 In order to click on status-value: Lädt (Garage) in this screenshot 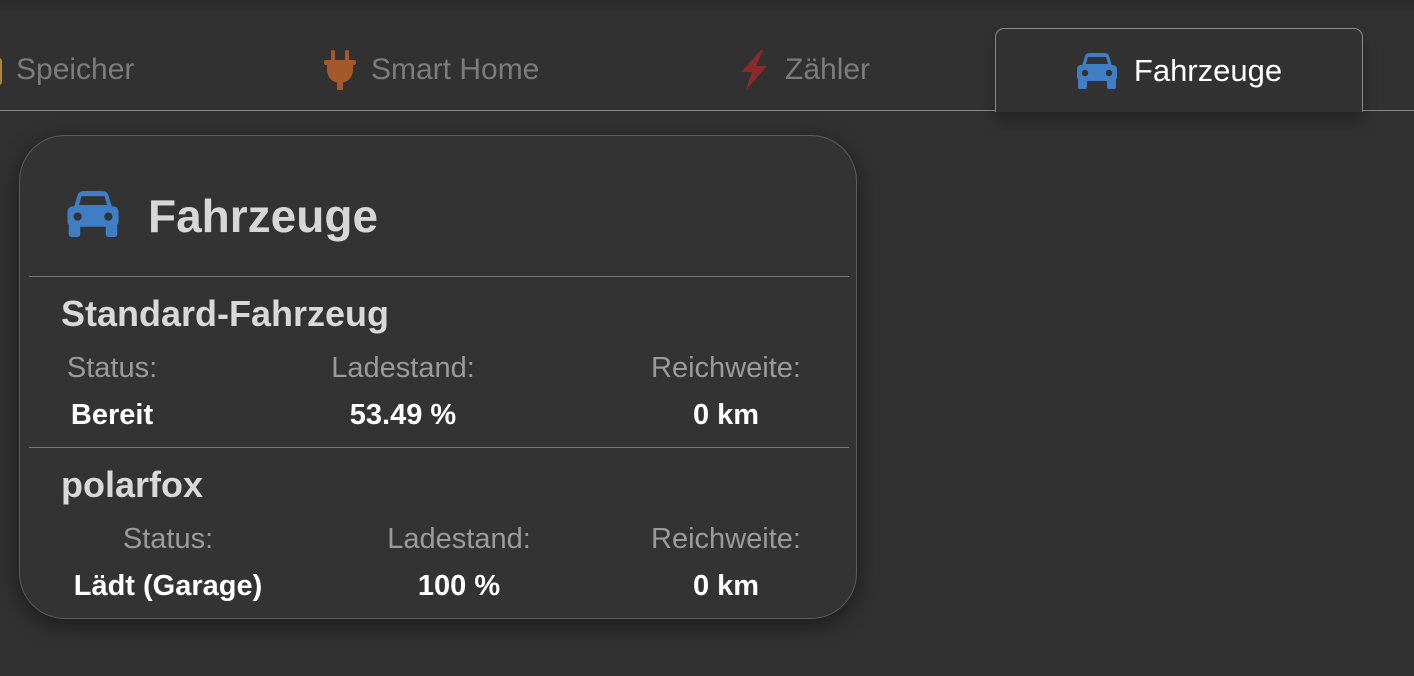, I will do `click(168, 586)`.